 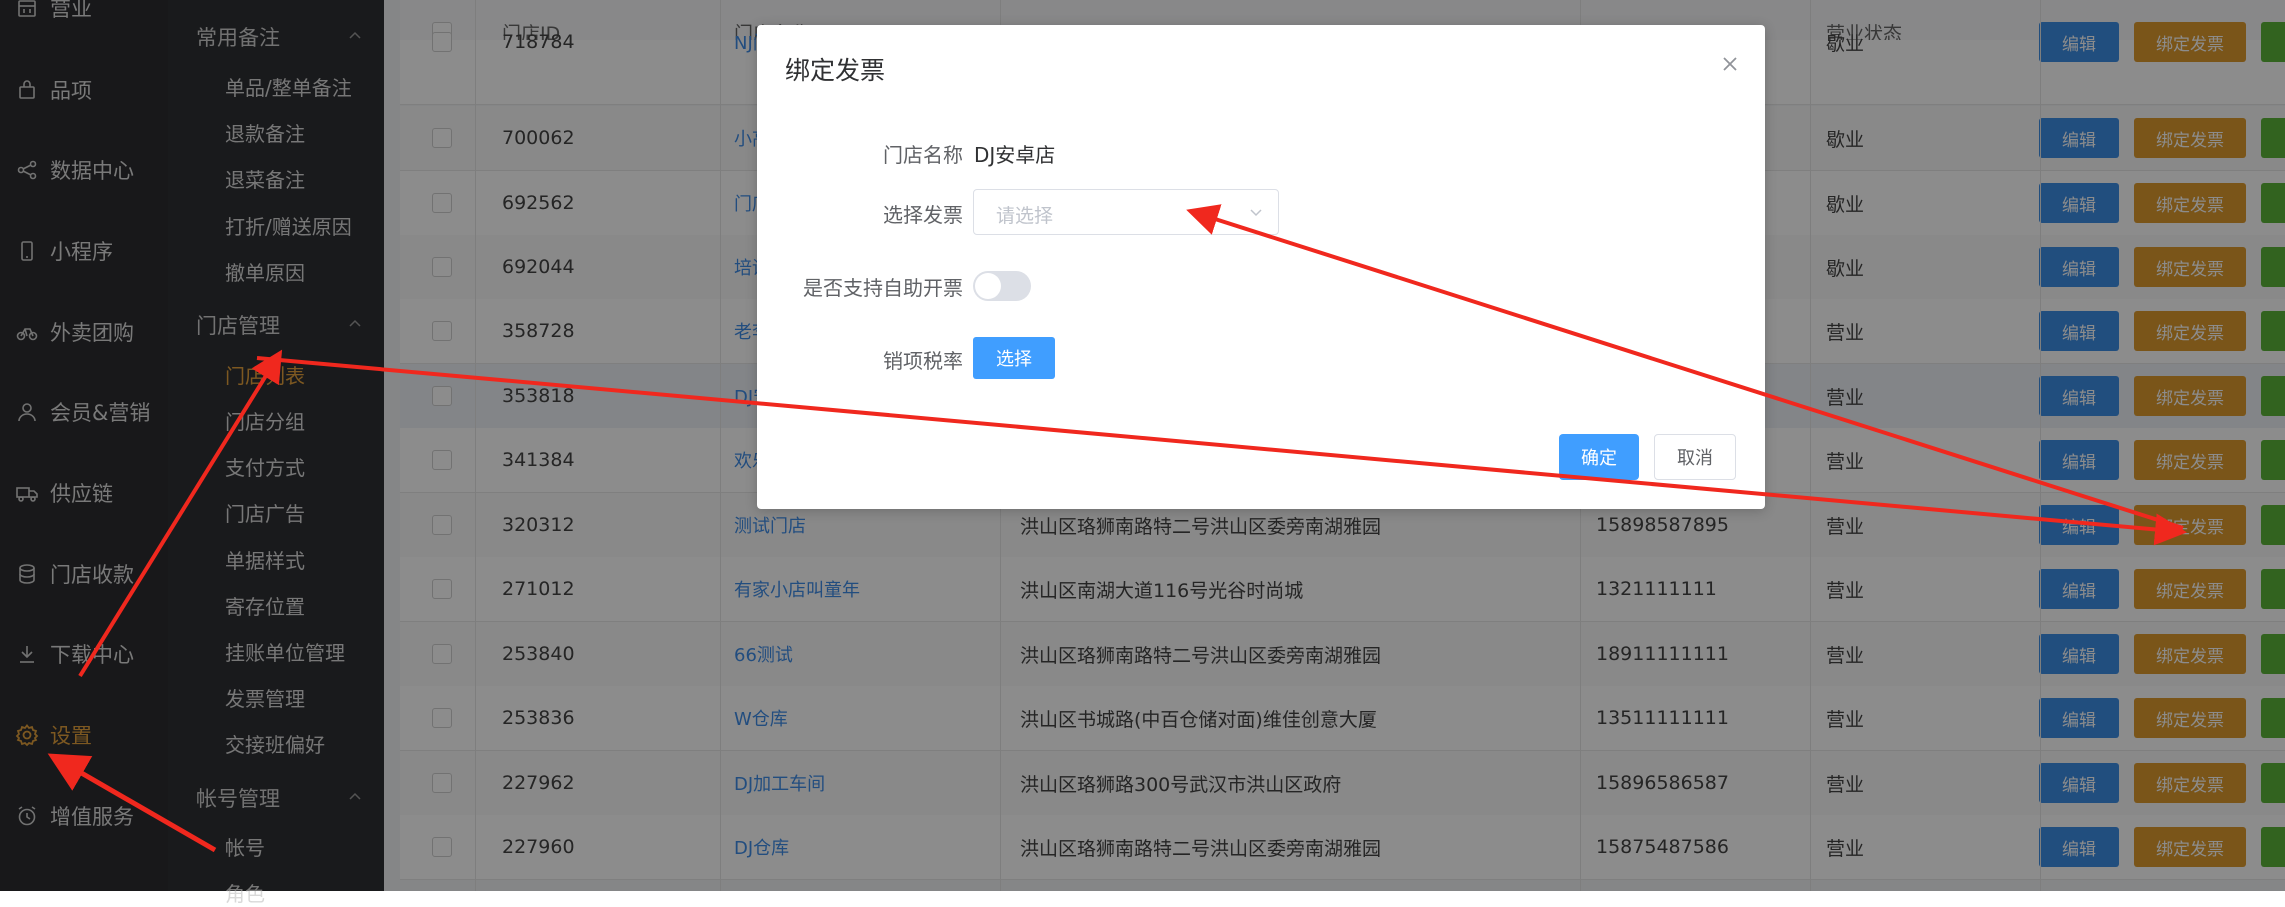 What do you see at coordinates (923, 155) in the screenshot?
I see `store-name-label: 门店名称` at bounding box center [923, 155].